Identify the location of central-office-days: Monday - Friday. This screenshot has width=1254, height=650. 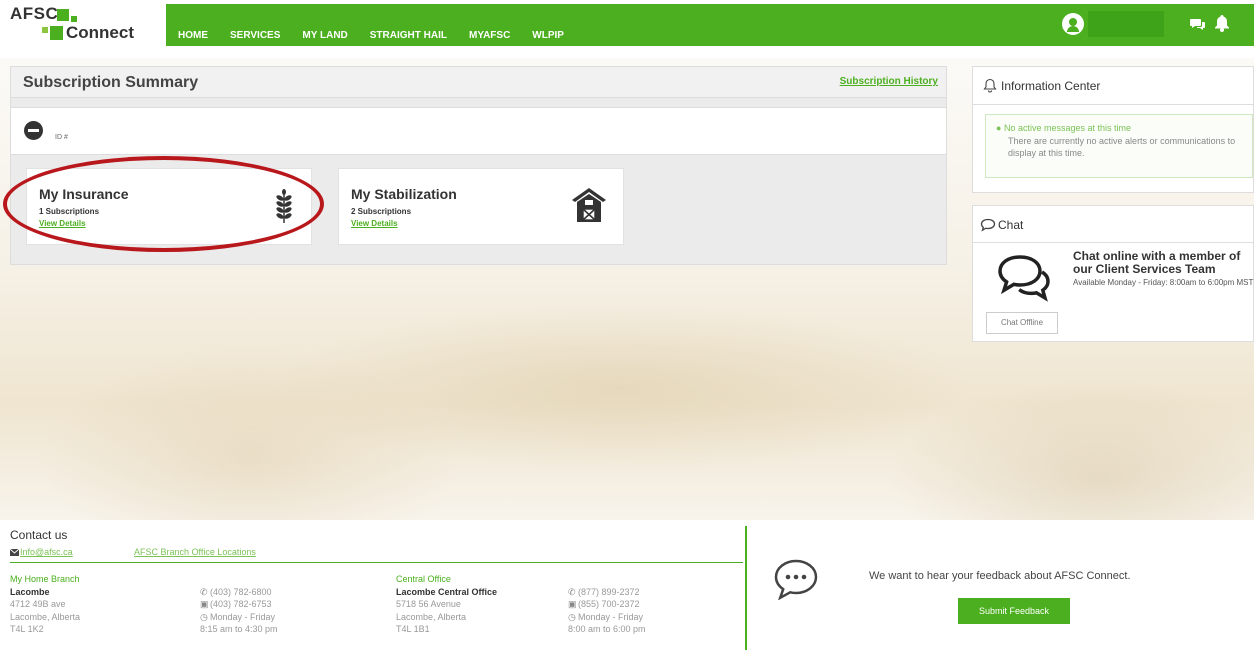
(611, 616).